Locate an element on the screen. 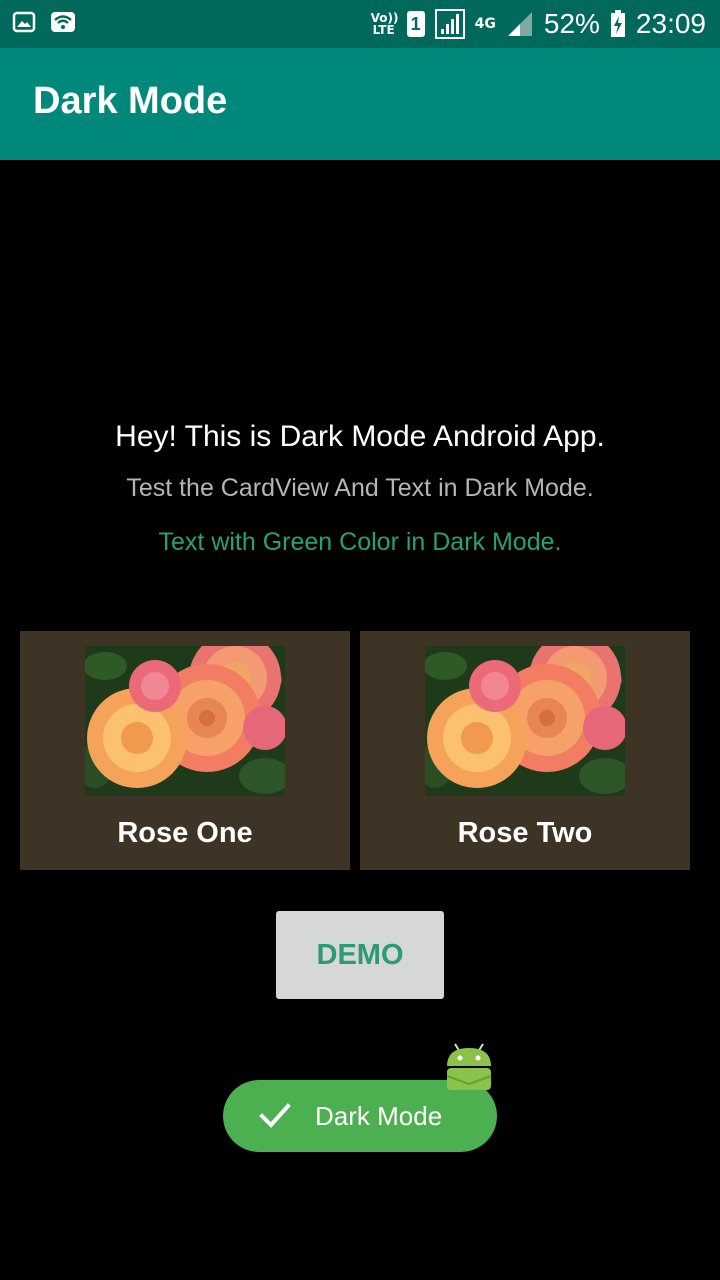 The height and width of the screenshot is (1280, 720). network-type-label: 4G is located at coordinates (485, 24).